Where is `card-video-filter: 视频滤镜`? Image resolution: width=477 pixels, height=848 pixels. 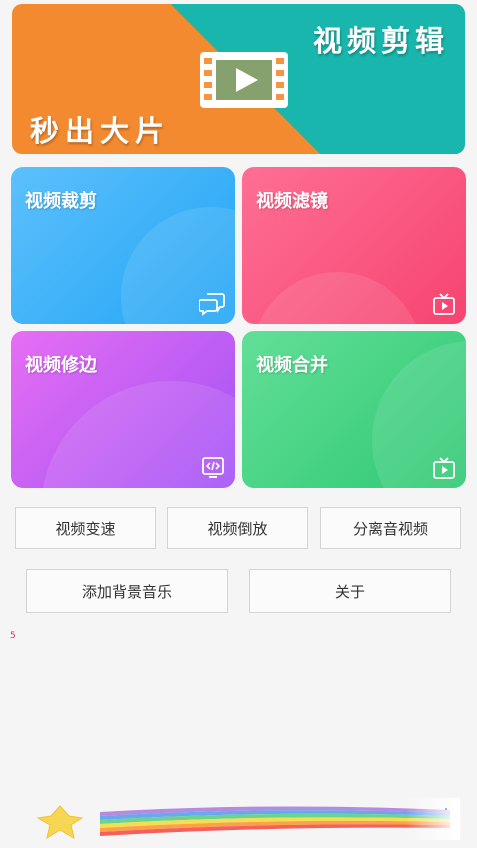
card-video-filter: 视频滤镜 is located at coordinates (354, 245).